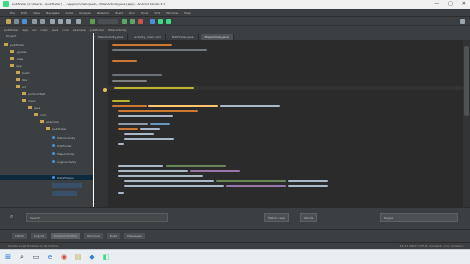  What do you see at coordinates (34, 30) in the screenshot?
I see `breadcrumb-item: src` at bounding box center [34, 30].